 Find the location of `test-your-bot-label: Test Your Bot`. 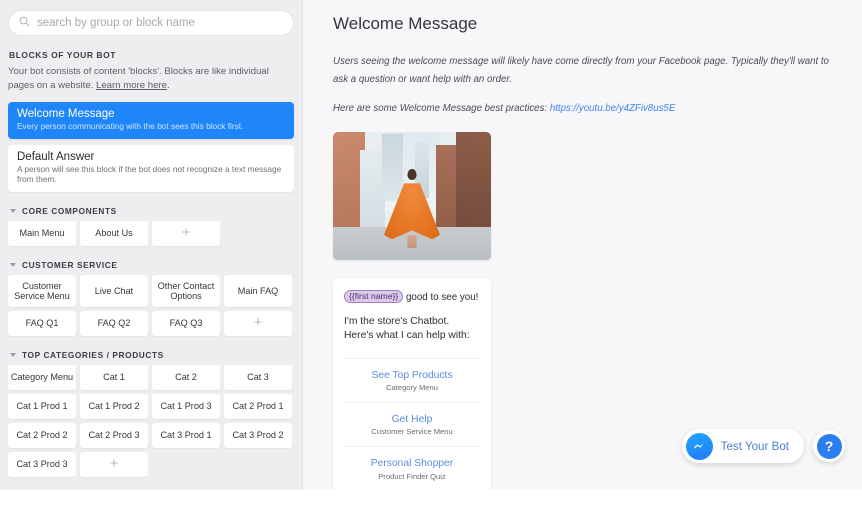

test-your-bot-label: Test Your Bot is located at coordinates (754, 446).